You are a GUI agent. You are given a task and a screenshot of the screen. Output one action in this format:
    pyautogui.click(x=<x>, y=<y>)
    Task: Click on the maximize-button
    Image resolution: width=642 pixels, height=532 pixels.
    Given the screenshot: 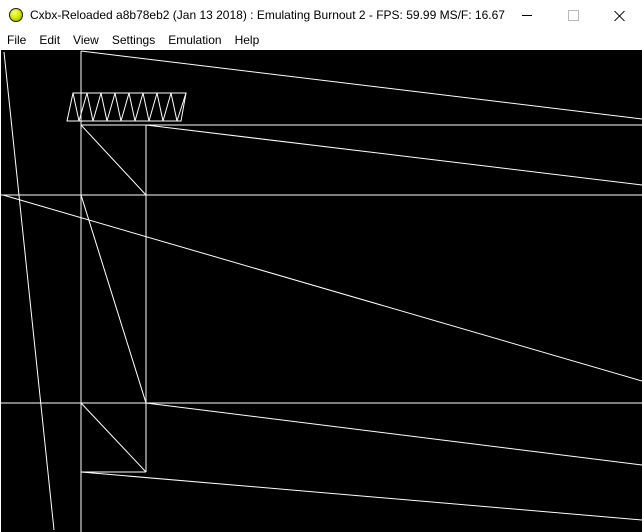 What is the action you would take?
    pyautogui.click(x=573, y=15)
    